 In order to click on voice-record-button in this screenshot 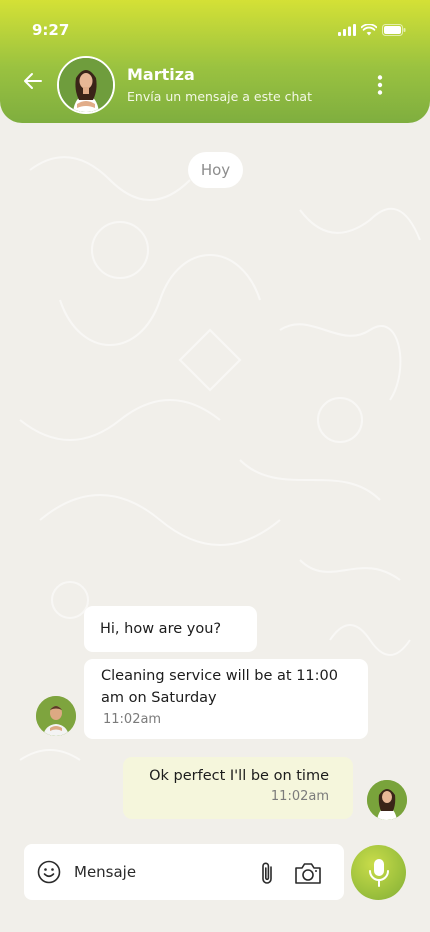, I will do `click(378, 872)`.